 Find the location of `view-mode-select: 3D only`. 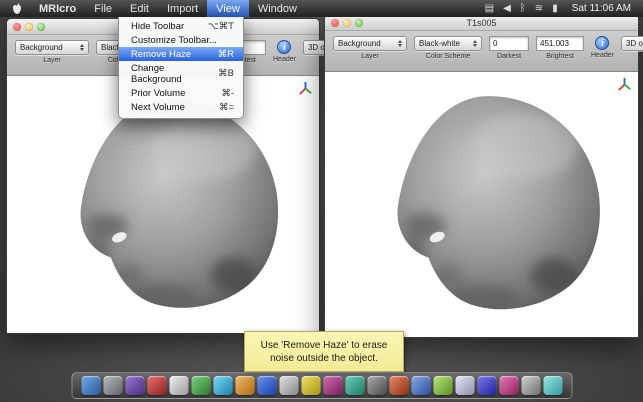

view-mode-select: 3D only is located at coordinates (631, 43).